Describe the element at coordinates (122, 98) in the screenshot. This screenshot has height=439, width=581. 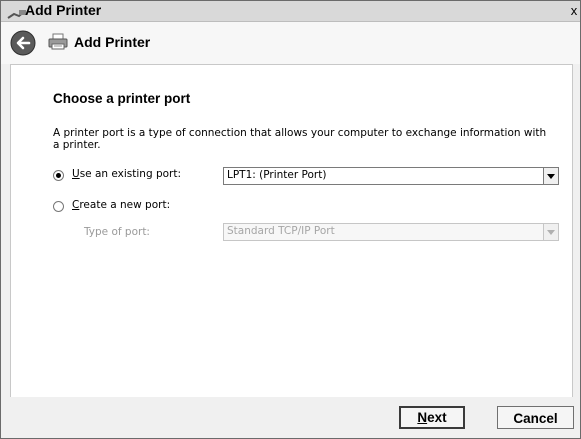
I see `page-heading: Choose a printer port` at that location.